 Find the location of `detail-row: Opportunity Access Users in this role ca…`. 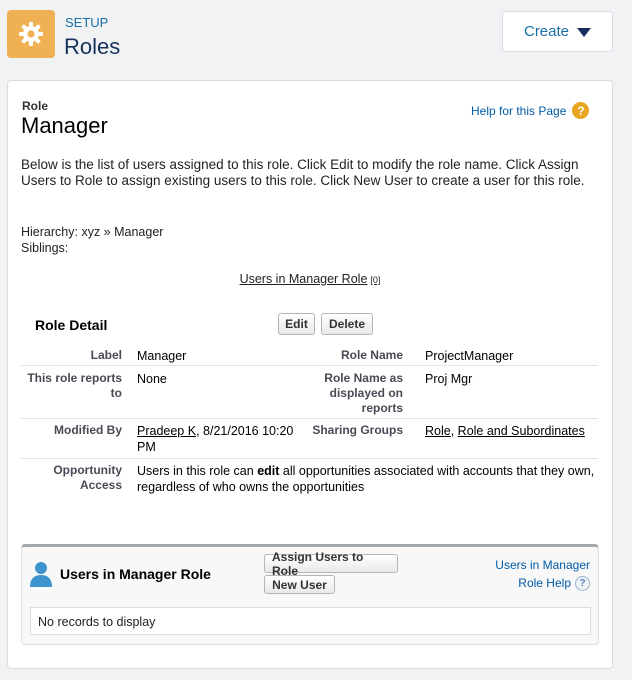

detail-row: Opportunity Access Users in this role ca… is located at coordinates (309, 481).